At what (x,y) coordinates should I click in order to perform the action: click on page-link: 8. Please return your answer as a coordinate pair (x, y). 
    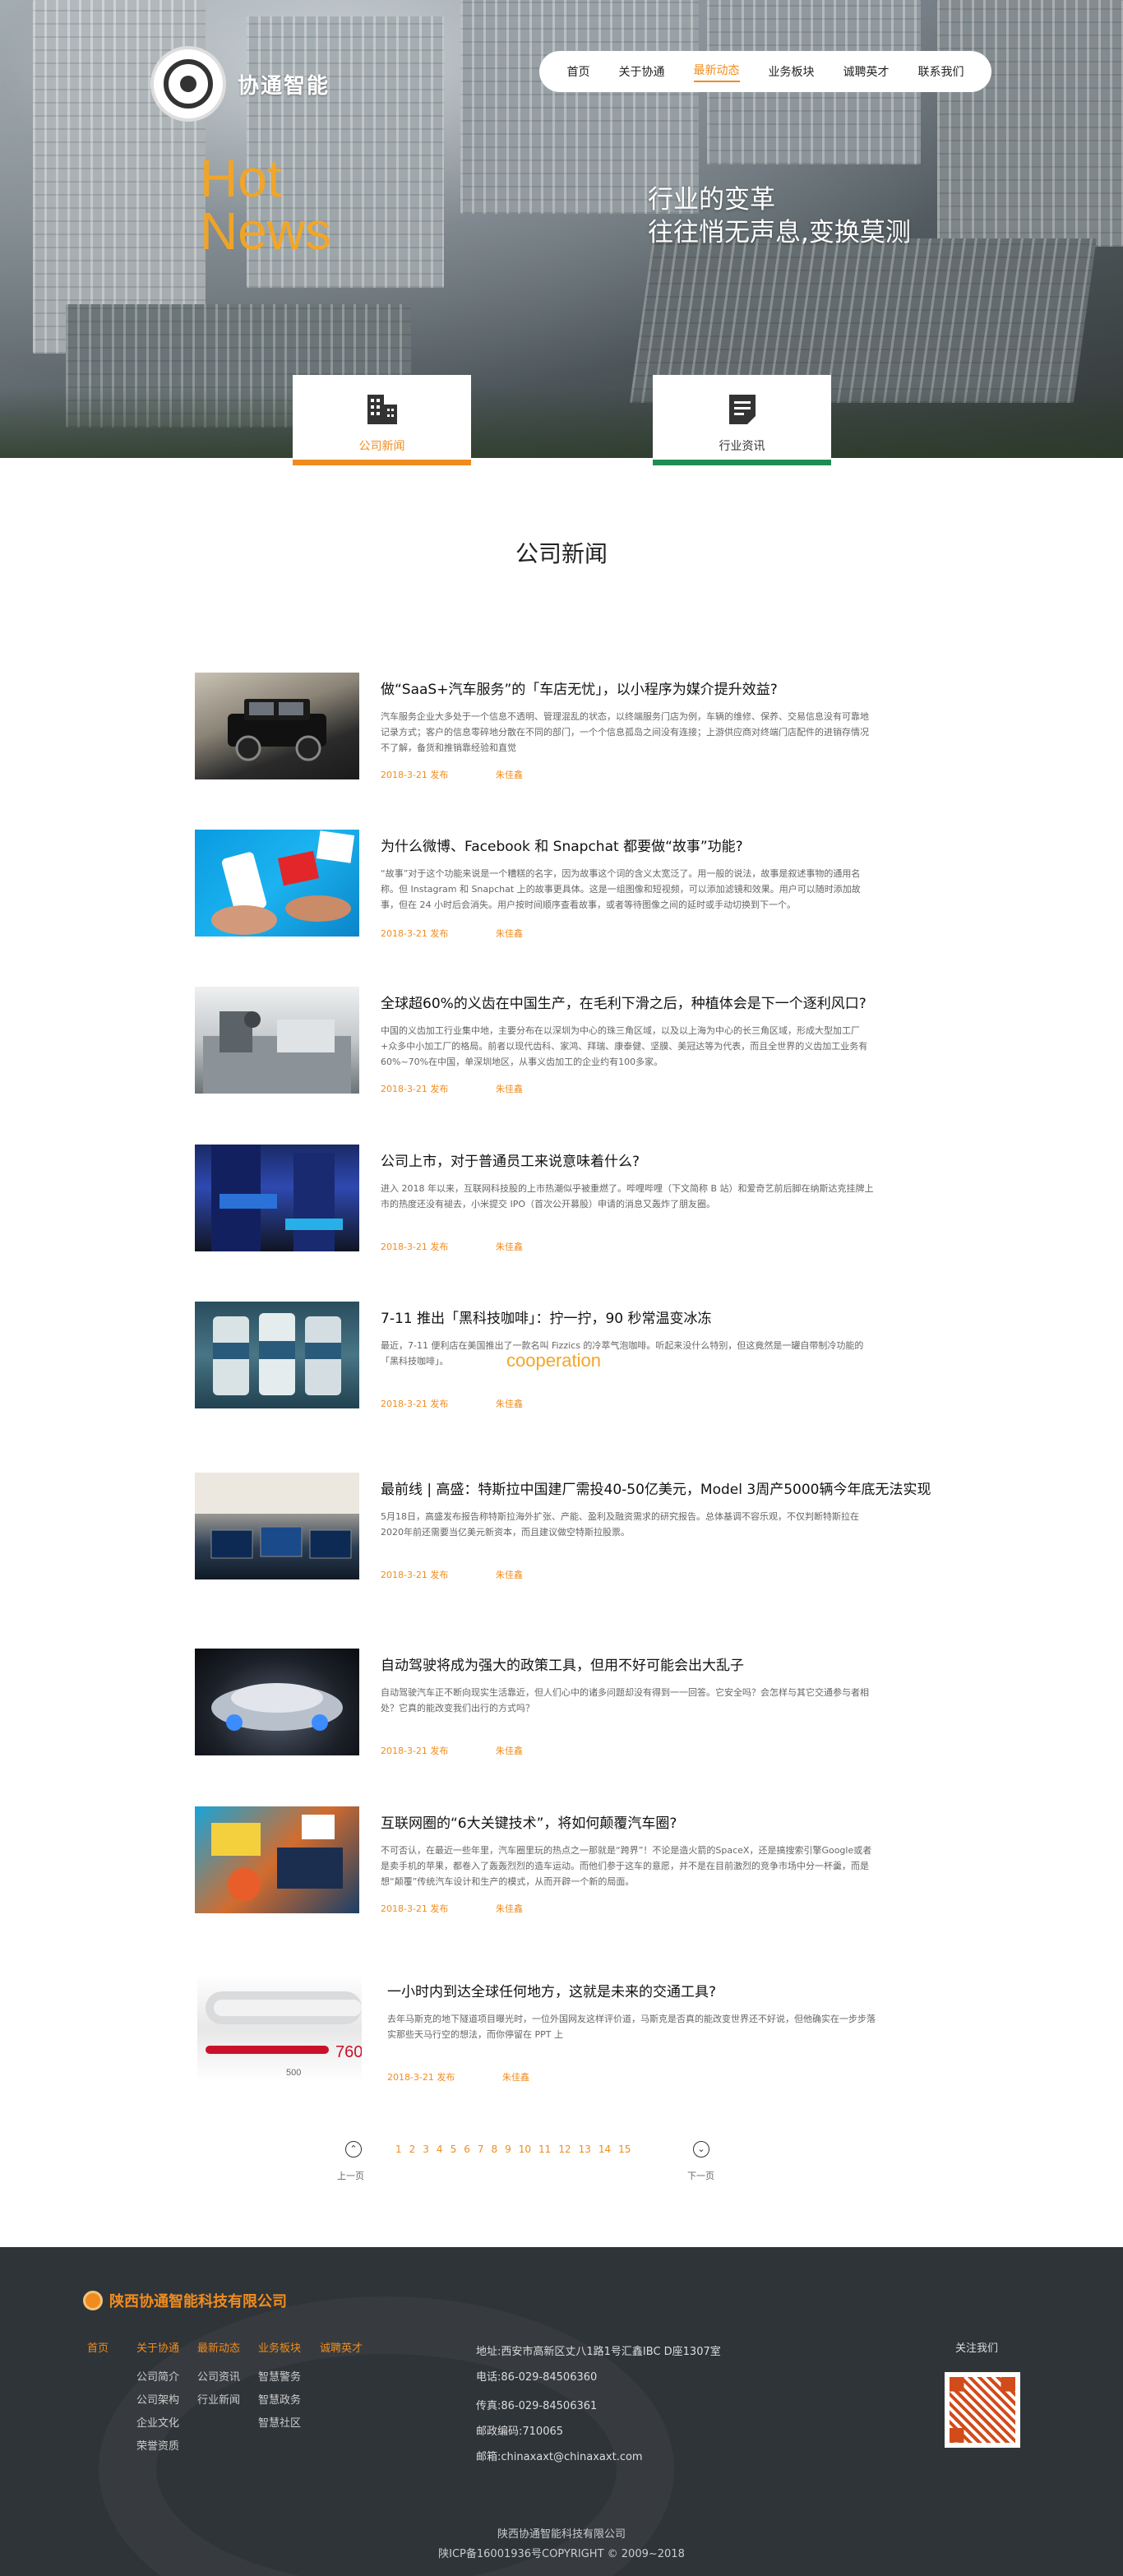
    Looking at the image, I should click on (494, 2149).